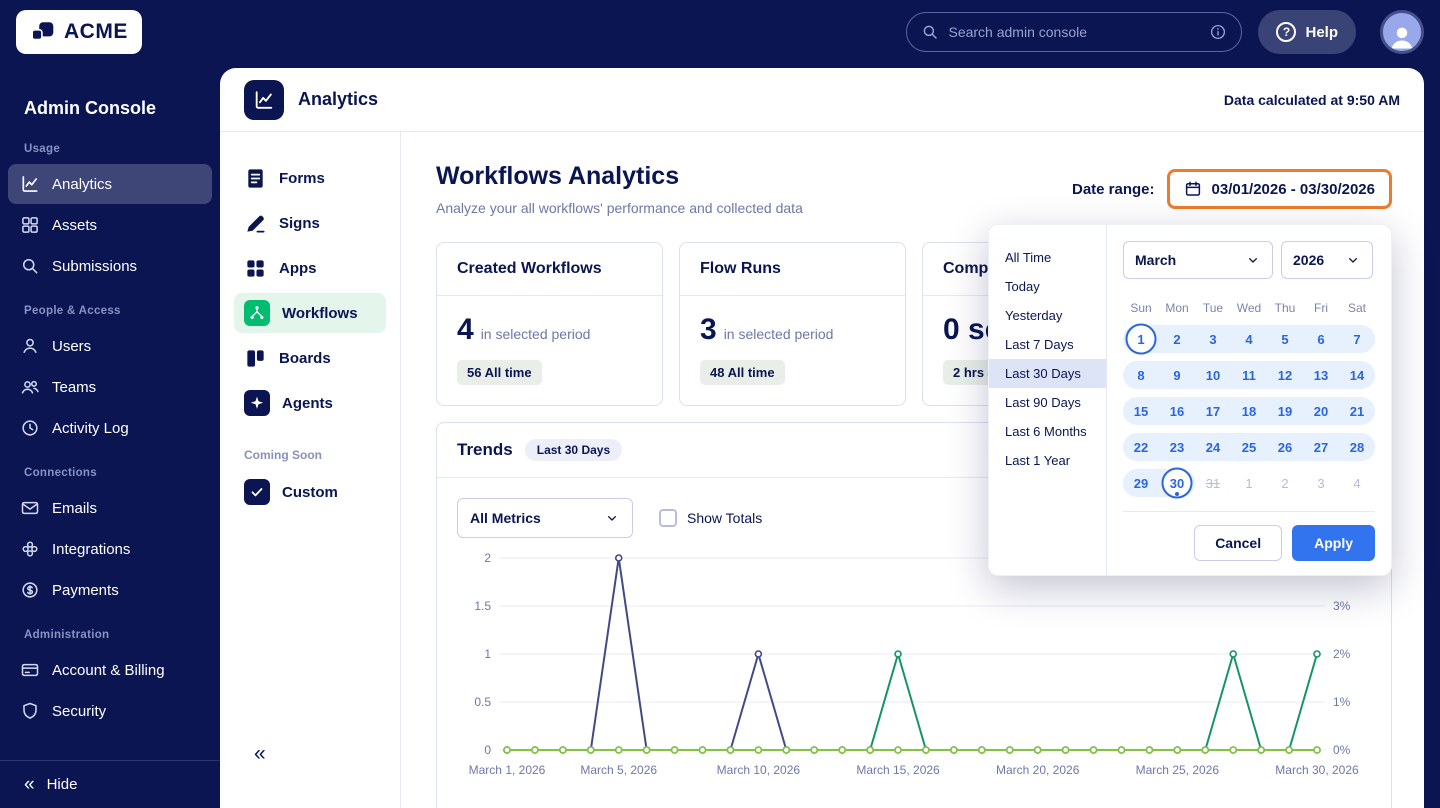  I want to click on nav-item-forms: Forms, so click(310, 178).